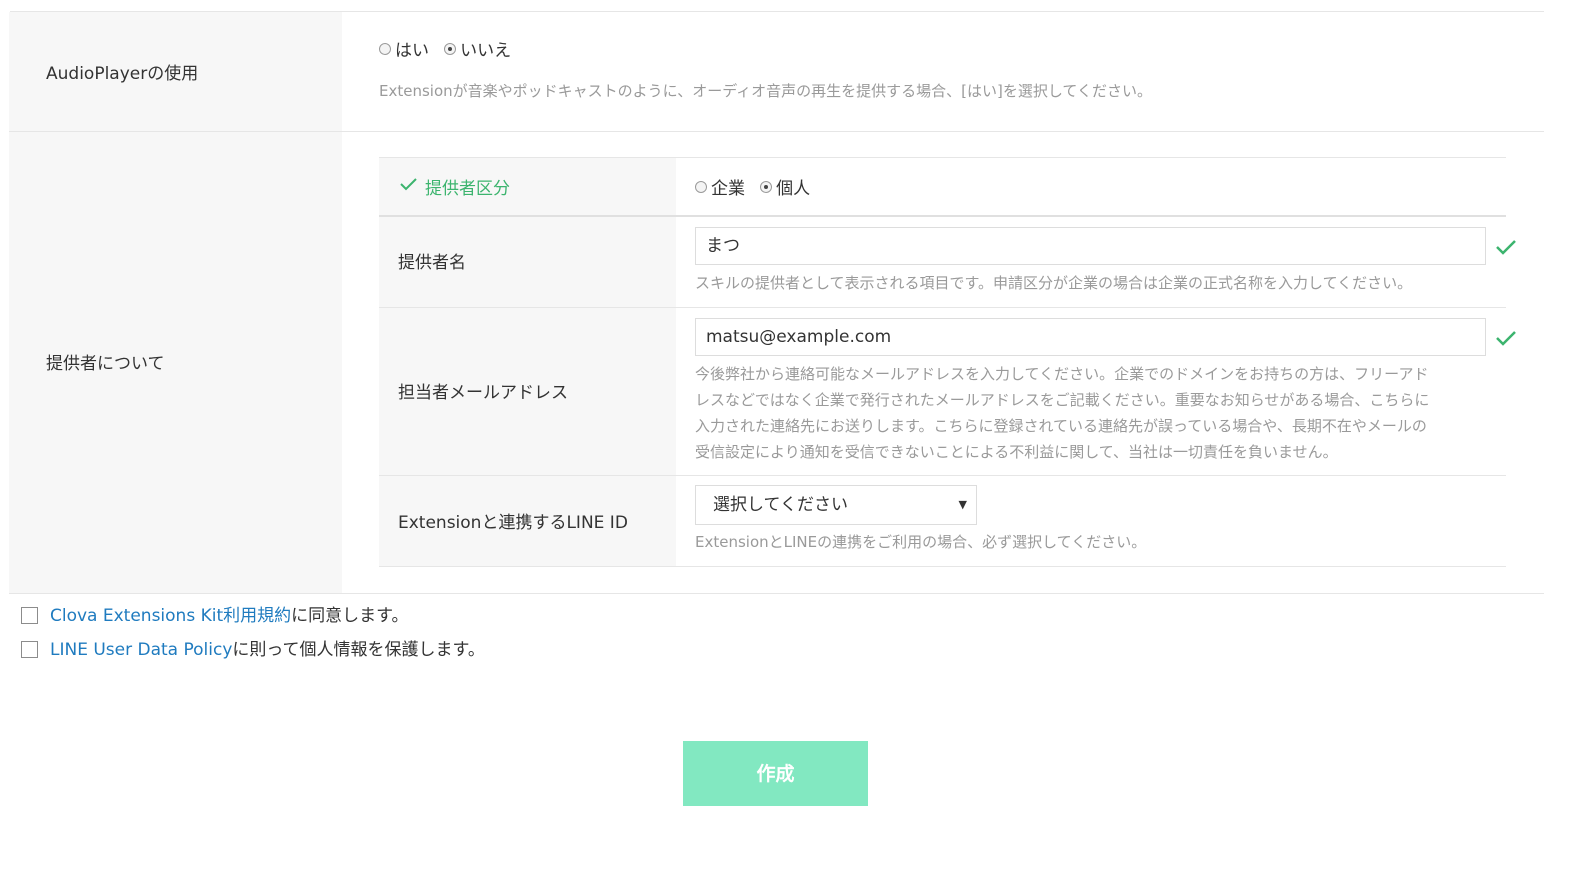 The width and height of the screenshot is (1584, 894). What do you see at coordinates (1090, 246) in the screenshot?
I see `provider-name-input: まつ` at bounding box center [1090, 246].